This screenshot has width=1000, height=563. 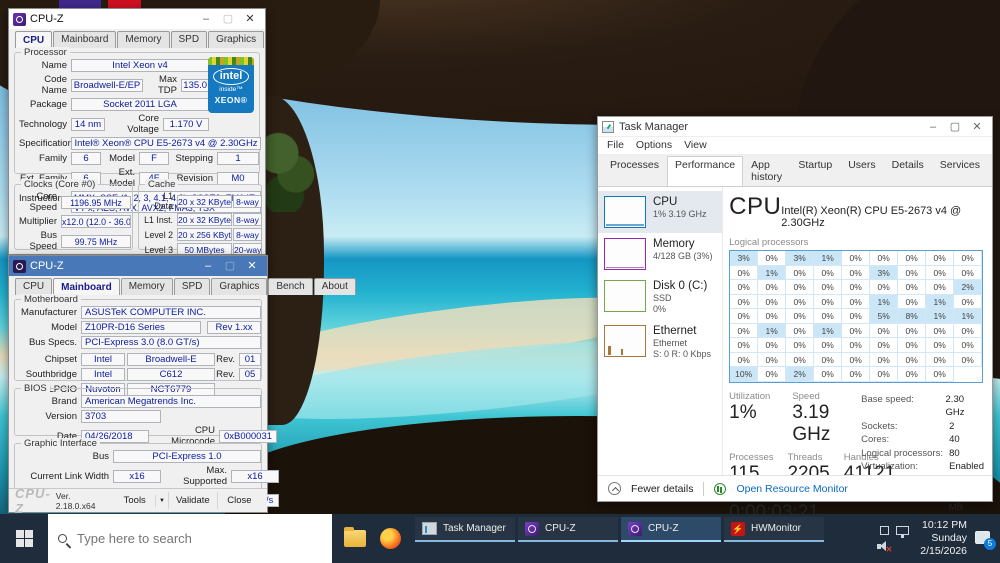 What do you see at coordinates (372, 538) in the screenshot?
I see `pinned-apps` at bounding box center [372, 538].